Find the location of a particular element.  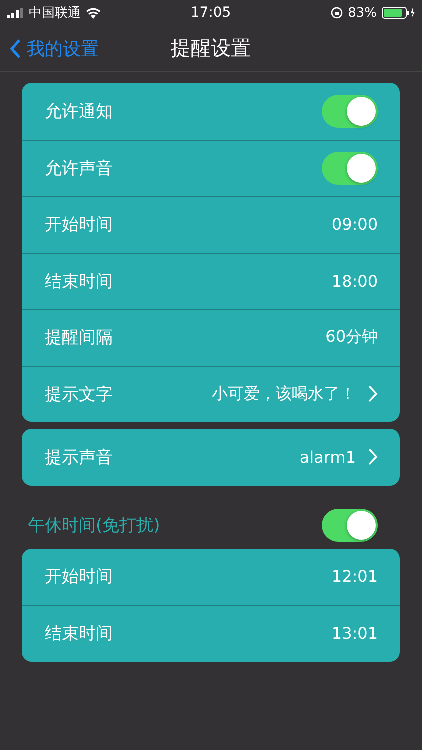

page-title: 提醒设置 is located at coordinates (211, 48).